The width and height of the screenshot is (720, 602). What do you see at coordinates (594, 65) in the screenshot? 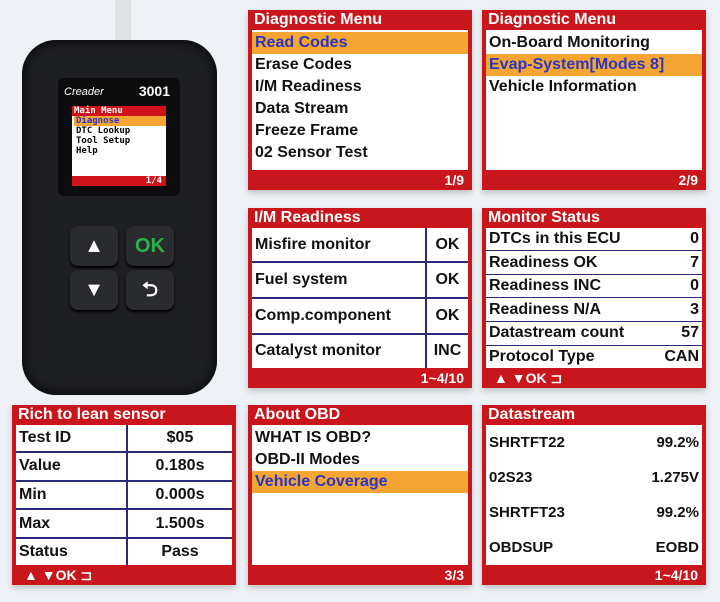
I see `menu-item: Evap-System[Modes 8]` at bounding box center [594, 65].